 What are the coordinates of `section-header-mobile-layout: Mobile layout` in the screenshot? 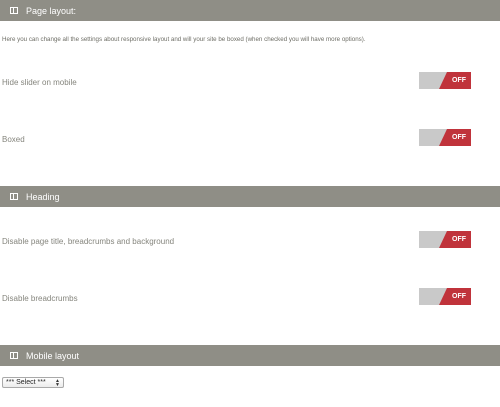 It's located at (250, 355).